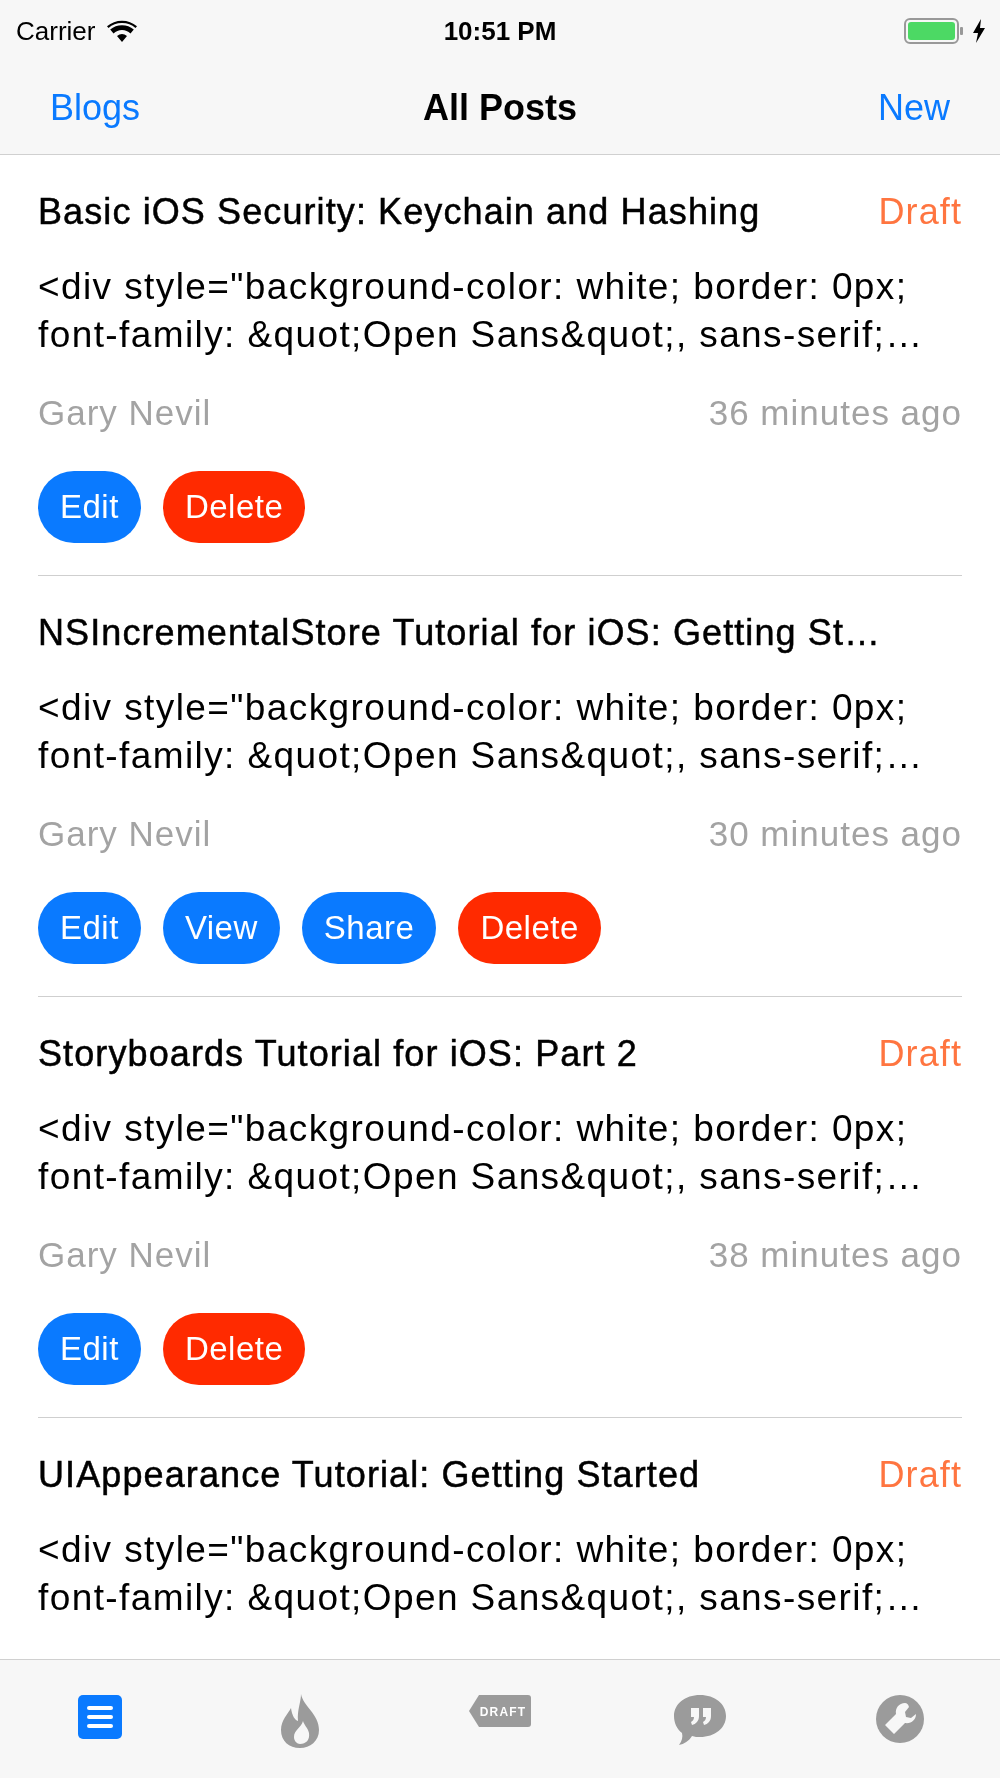 This screenshot has height=1778, width=1000. Describe the element at coordinates (369, 1475) in the screenshot. I see `post-title: UIAppearance Tutorial: Getting Started` at that location.